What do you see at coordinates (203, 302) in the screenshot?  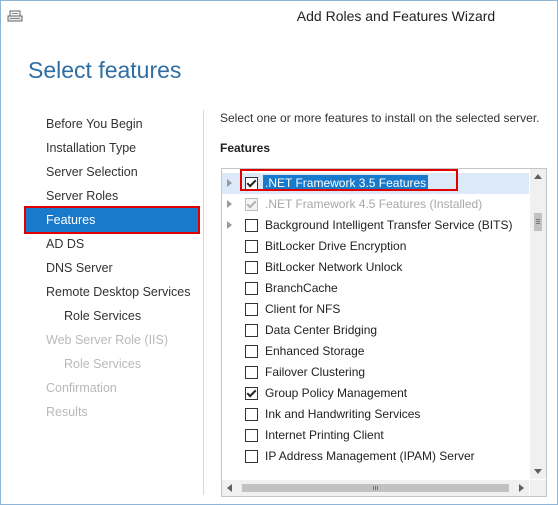 I see `nav-divider` at bounding box center [203, 302].